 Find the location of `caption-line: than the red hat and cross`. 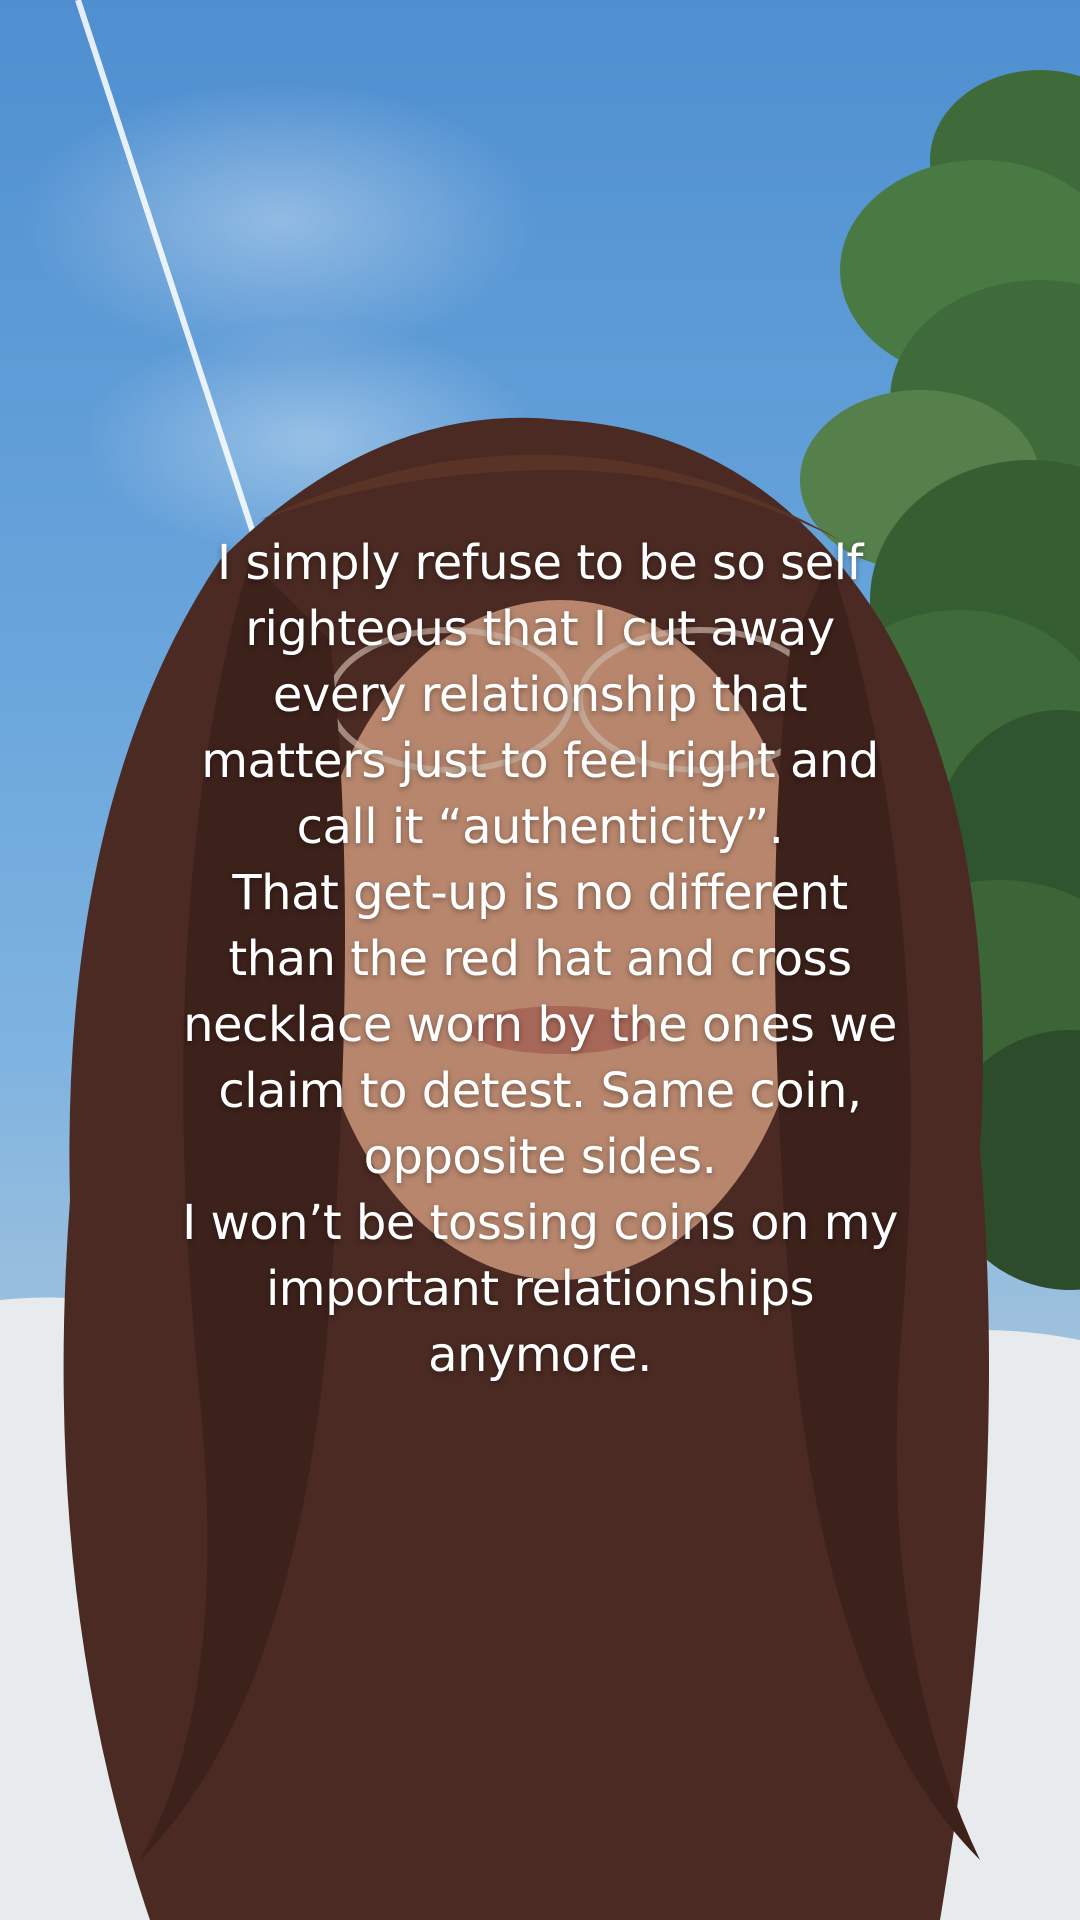

caption-line: than the red hat and cross is located at coordinates (540, 959).